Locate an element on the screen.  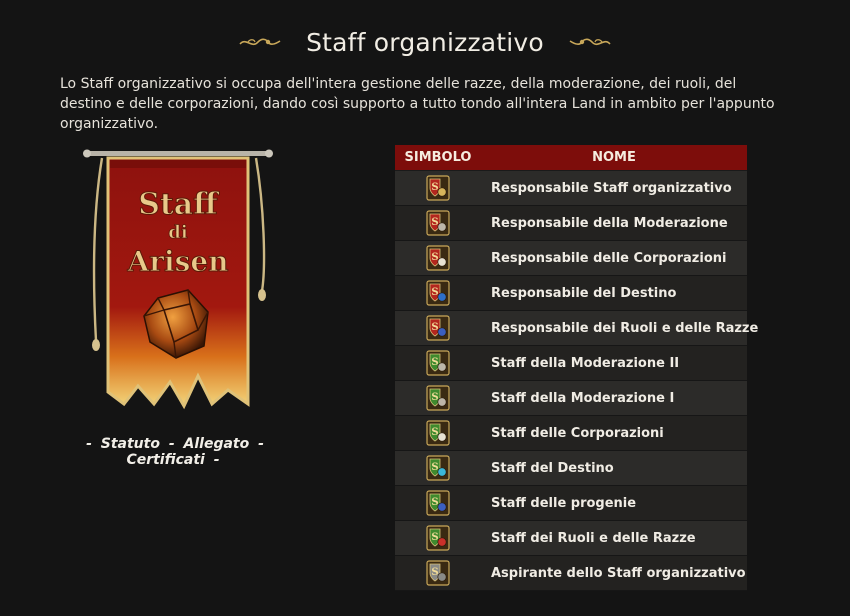
table-row: S Staff della Moderazione II is located at coordinates (571, 363).